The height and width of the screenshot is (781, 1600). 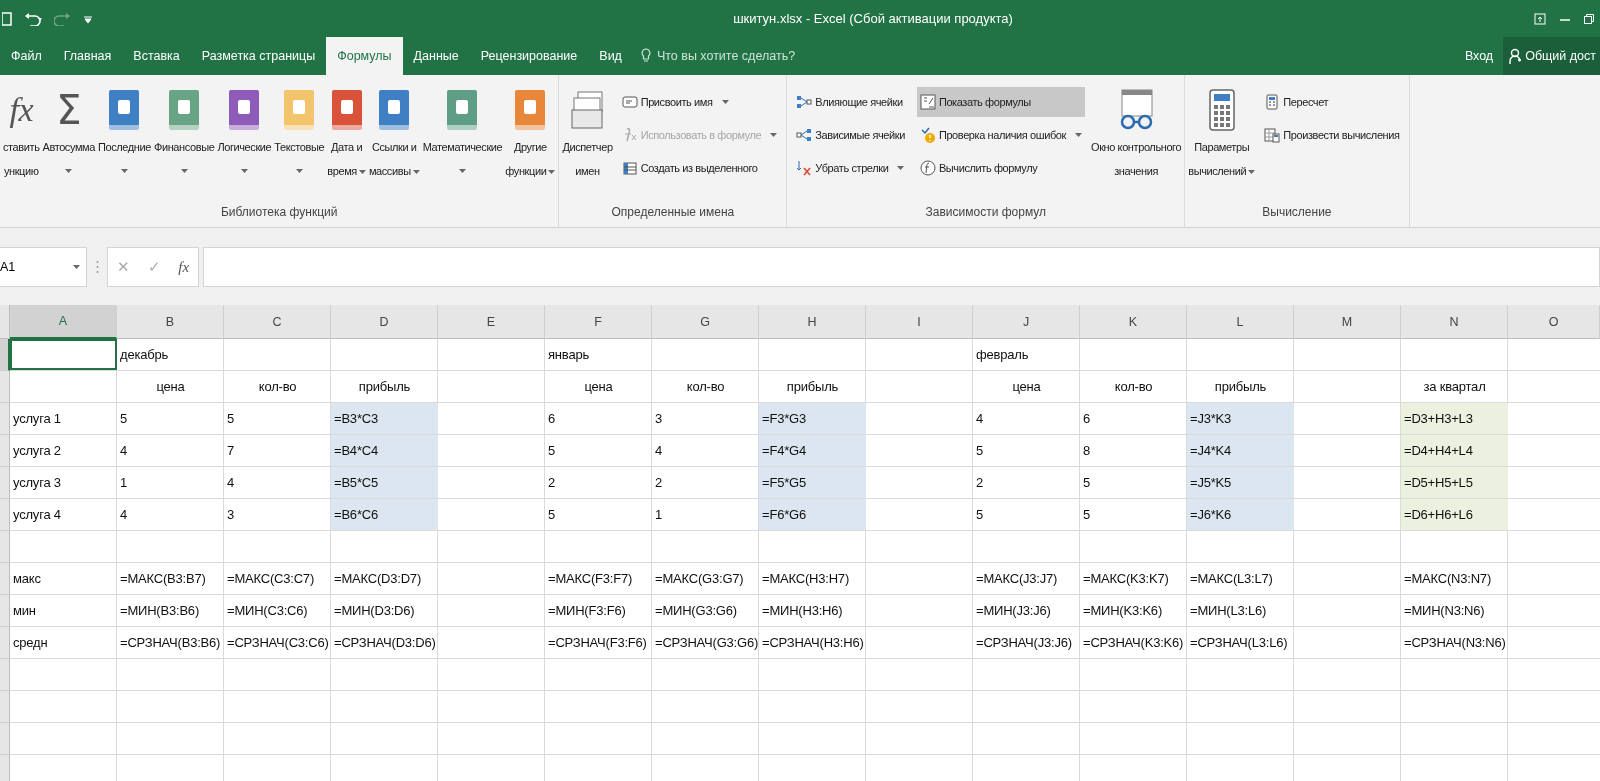 What do you see at coordinates (705, 322) in the screenshot?
I see `column-header: G` at bounding box center [705, 322].